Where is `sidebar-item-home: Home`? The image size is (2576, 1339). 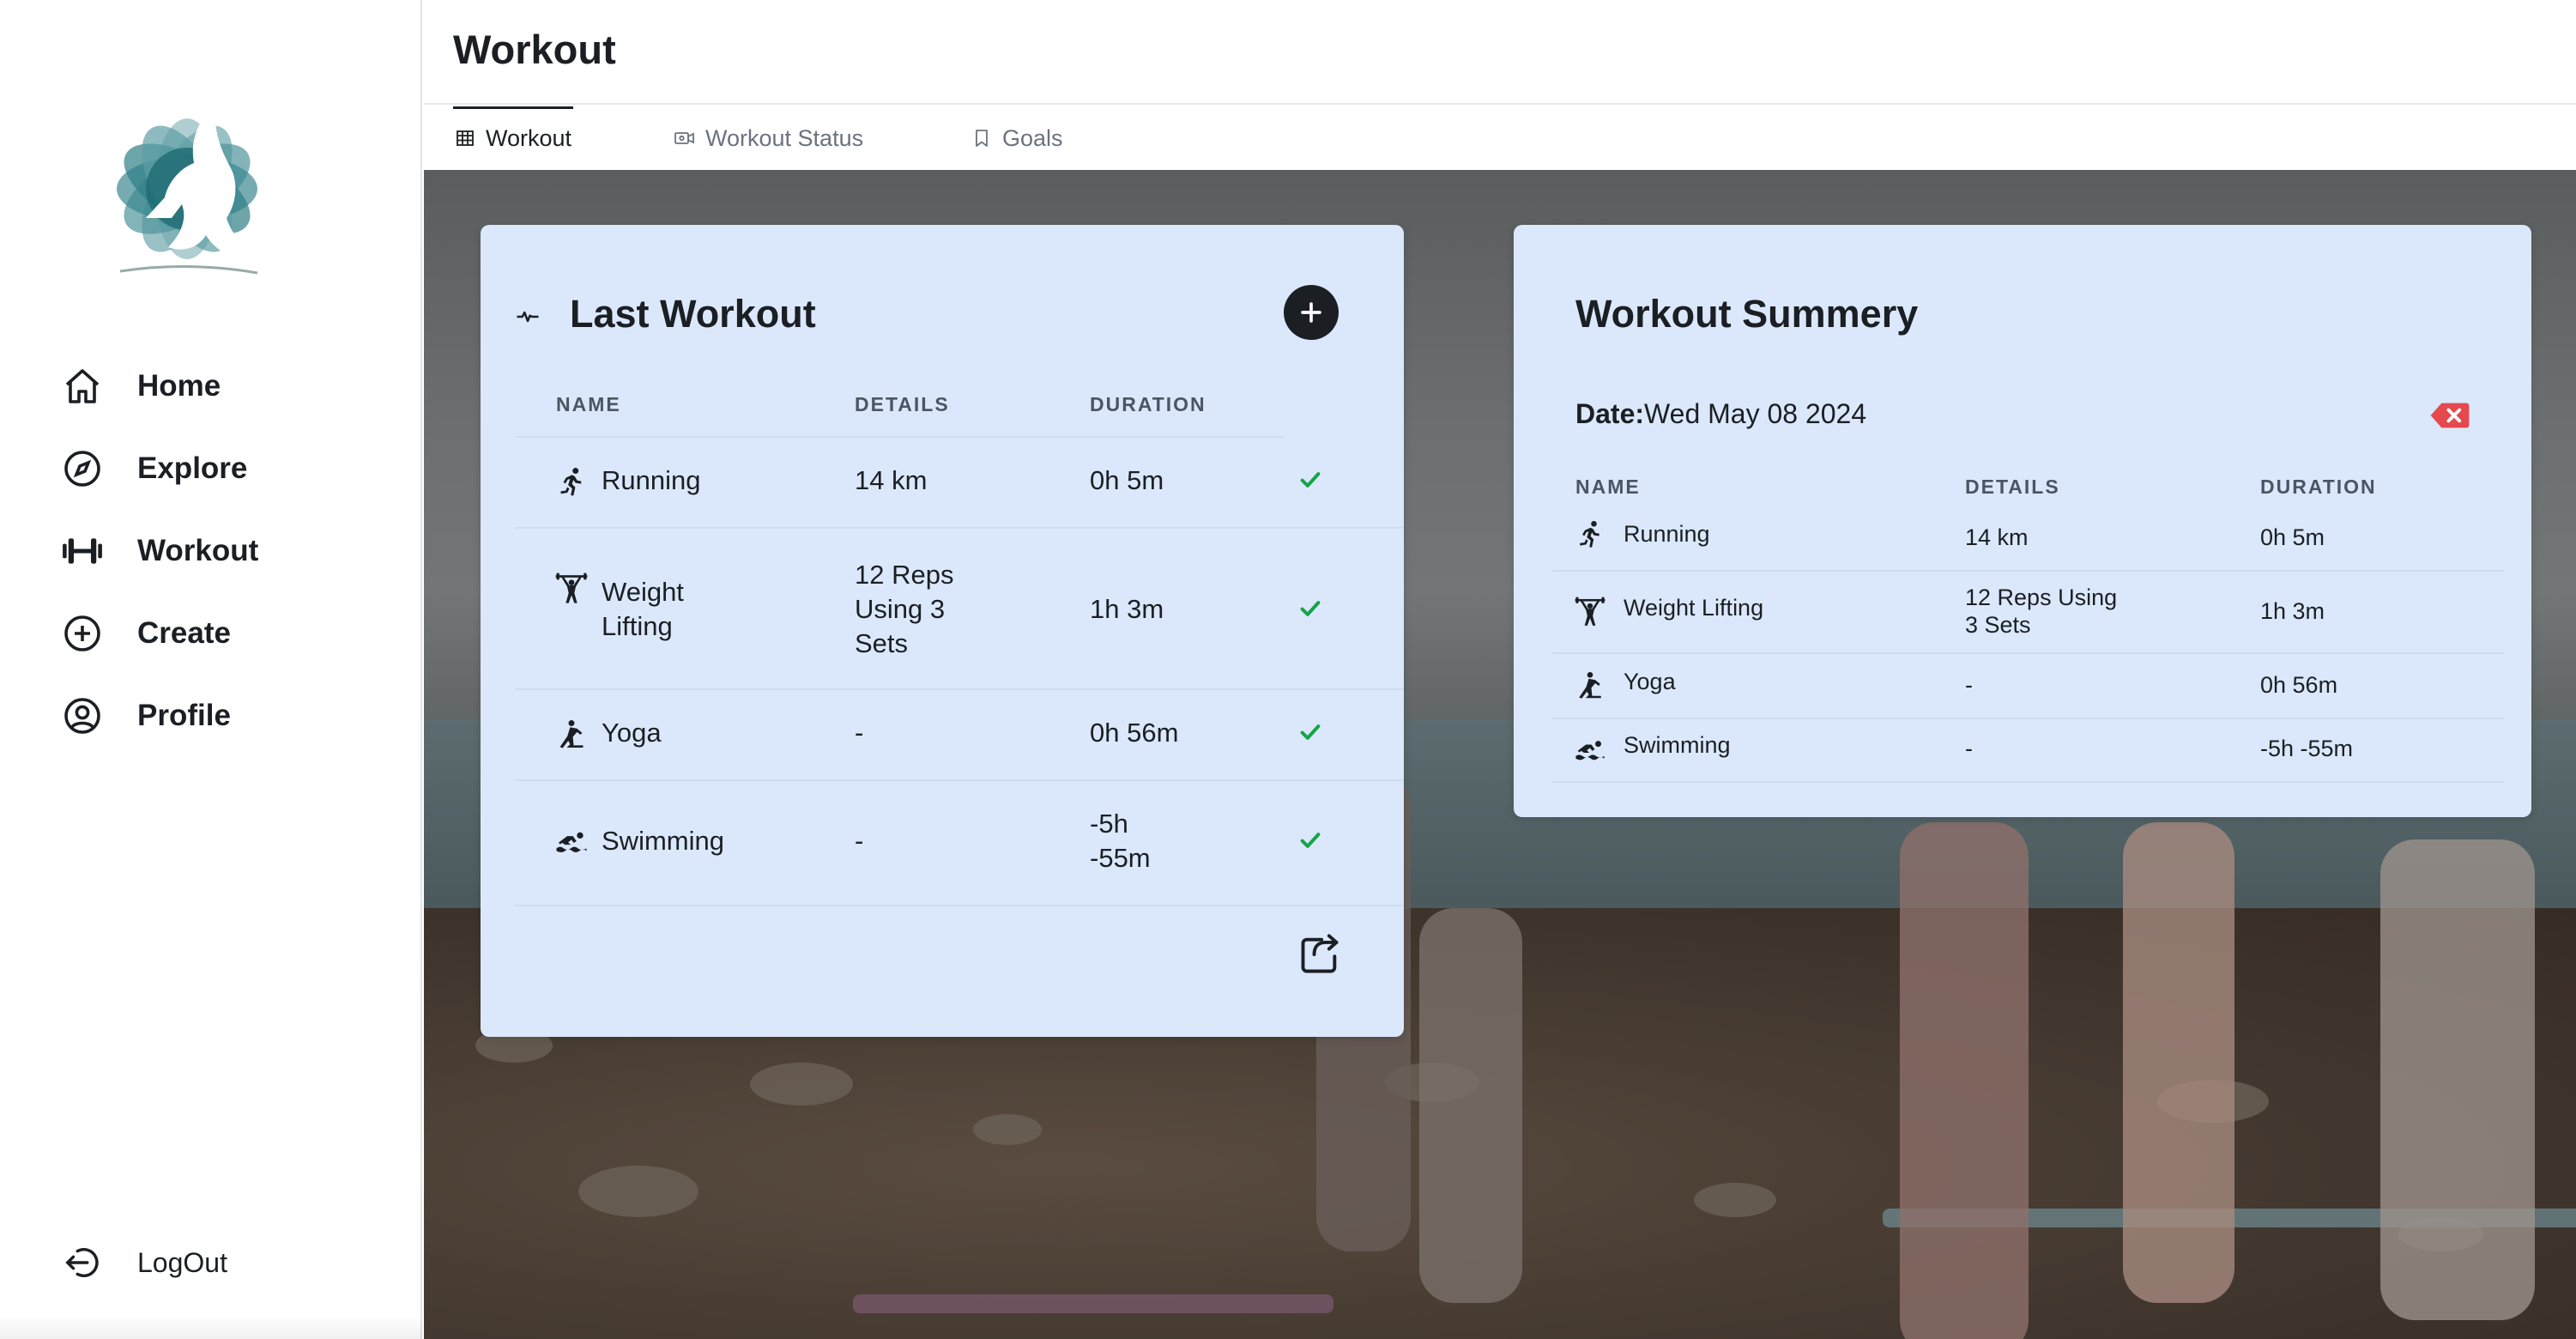
sidebar-item-home: Home is located at coordinates (159, 386).